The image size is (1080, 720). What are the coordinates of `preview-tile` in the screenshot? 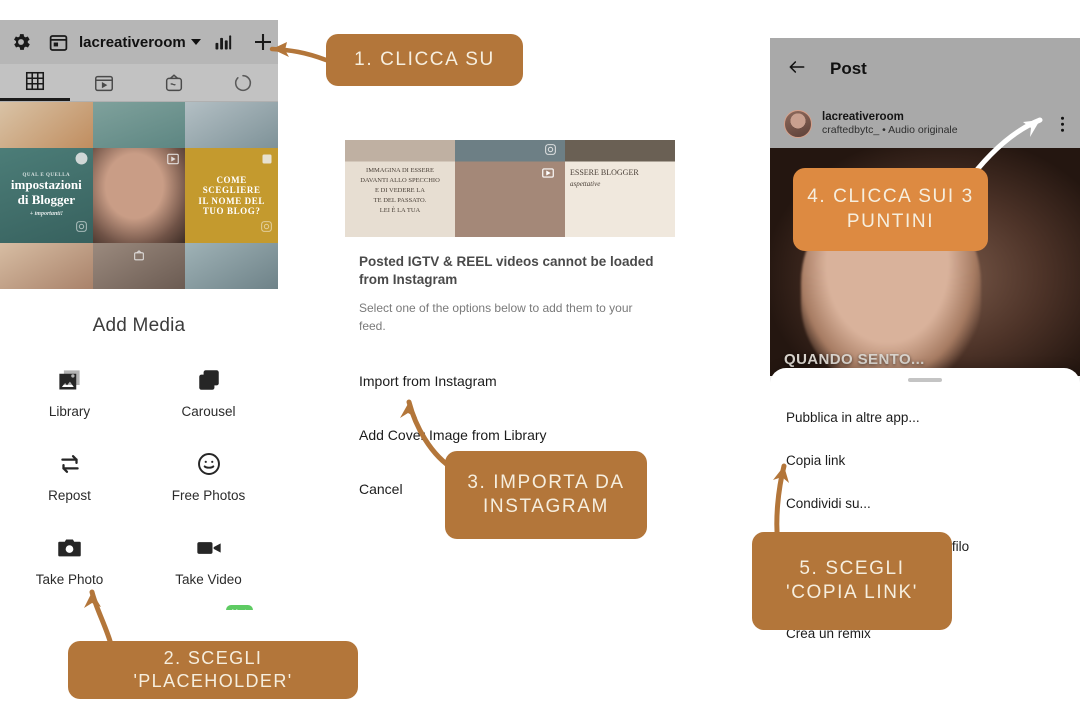 It's located at (510, 188).